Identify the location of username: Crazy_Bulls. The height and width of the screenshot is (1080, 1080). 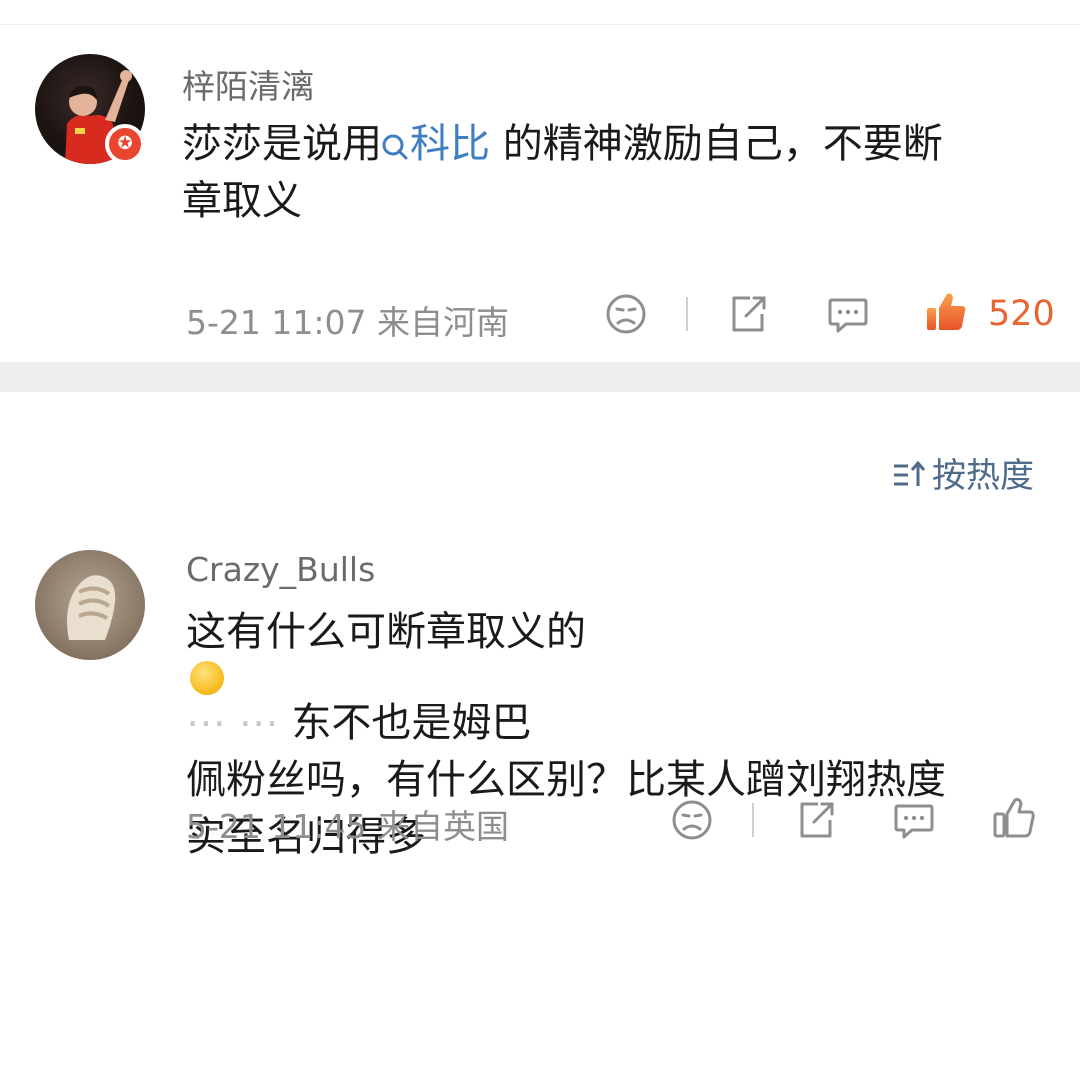
(280, 569).